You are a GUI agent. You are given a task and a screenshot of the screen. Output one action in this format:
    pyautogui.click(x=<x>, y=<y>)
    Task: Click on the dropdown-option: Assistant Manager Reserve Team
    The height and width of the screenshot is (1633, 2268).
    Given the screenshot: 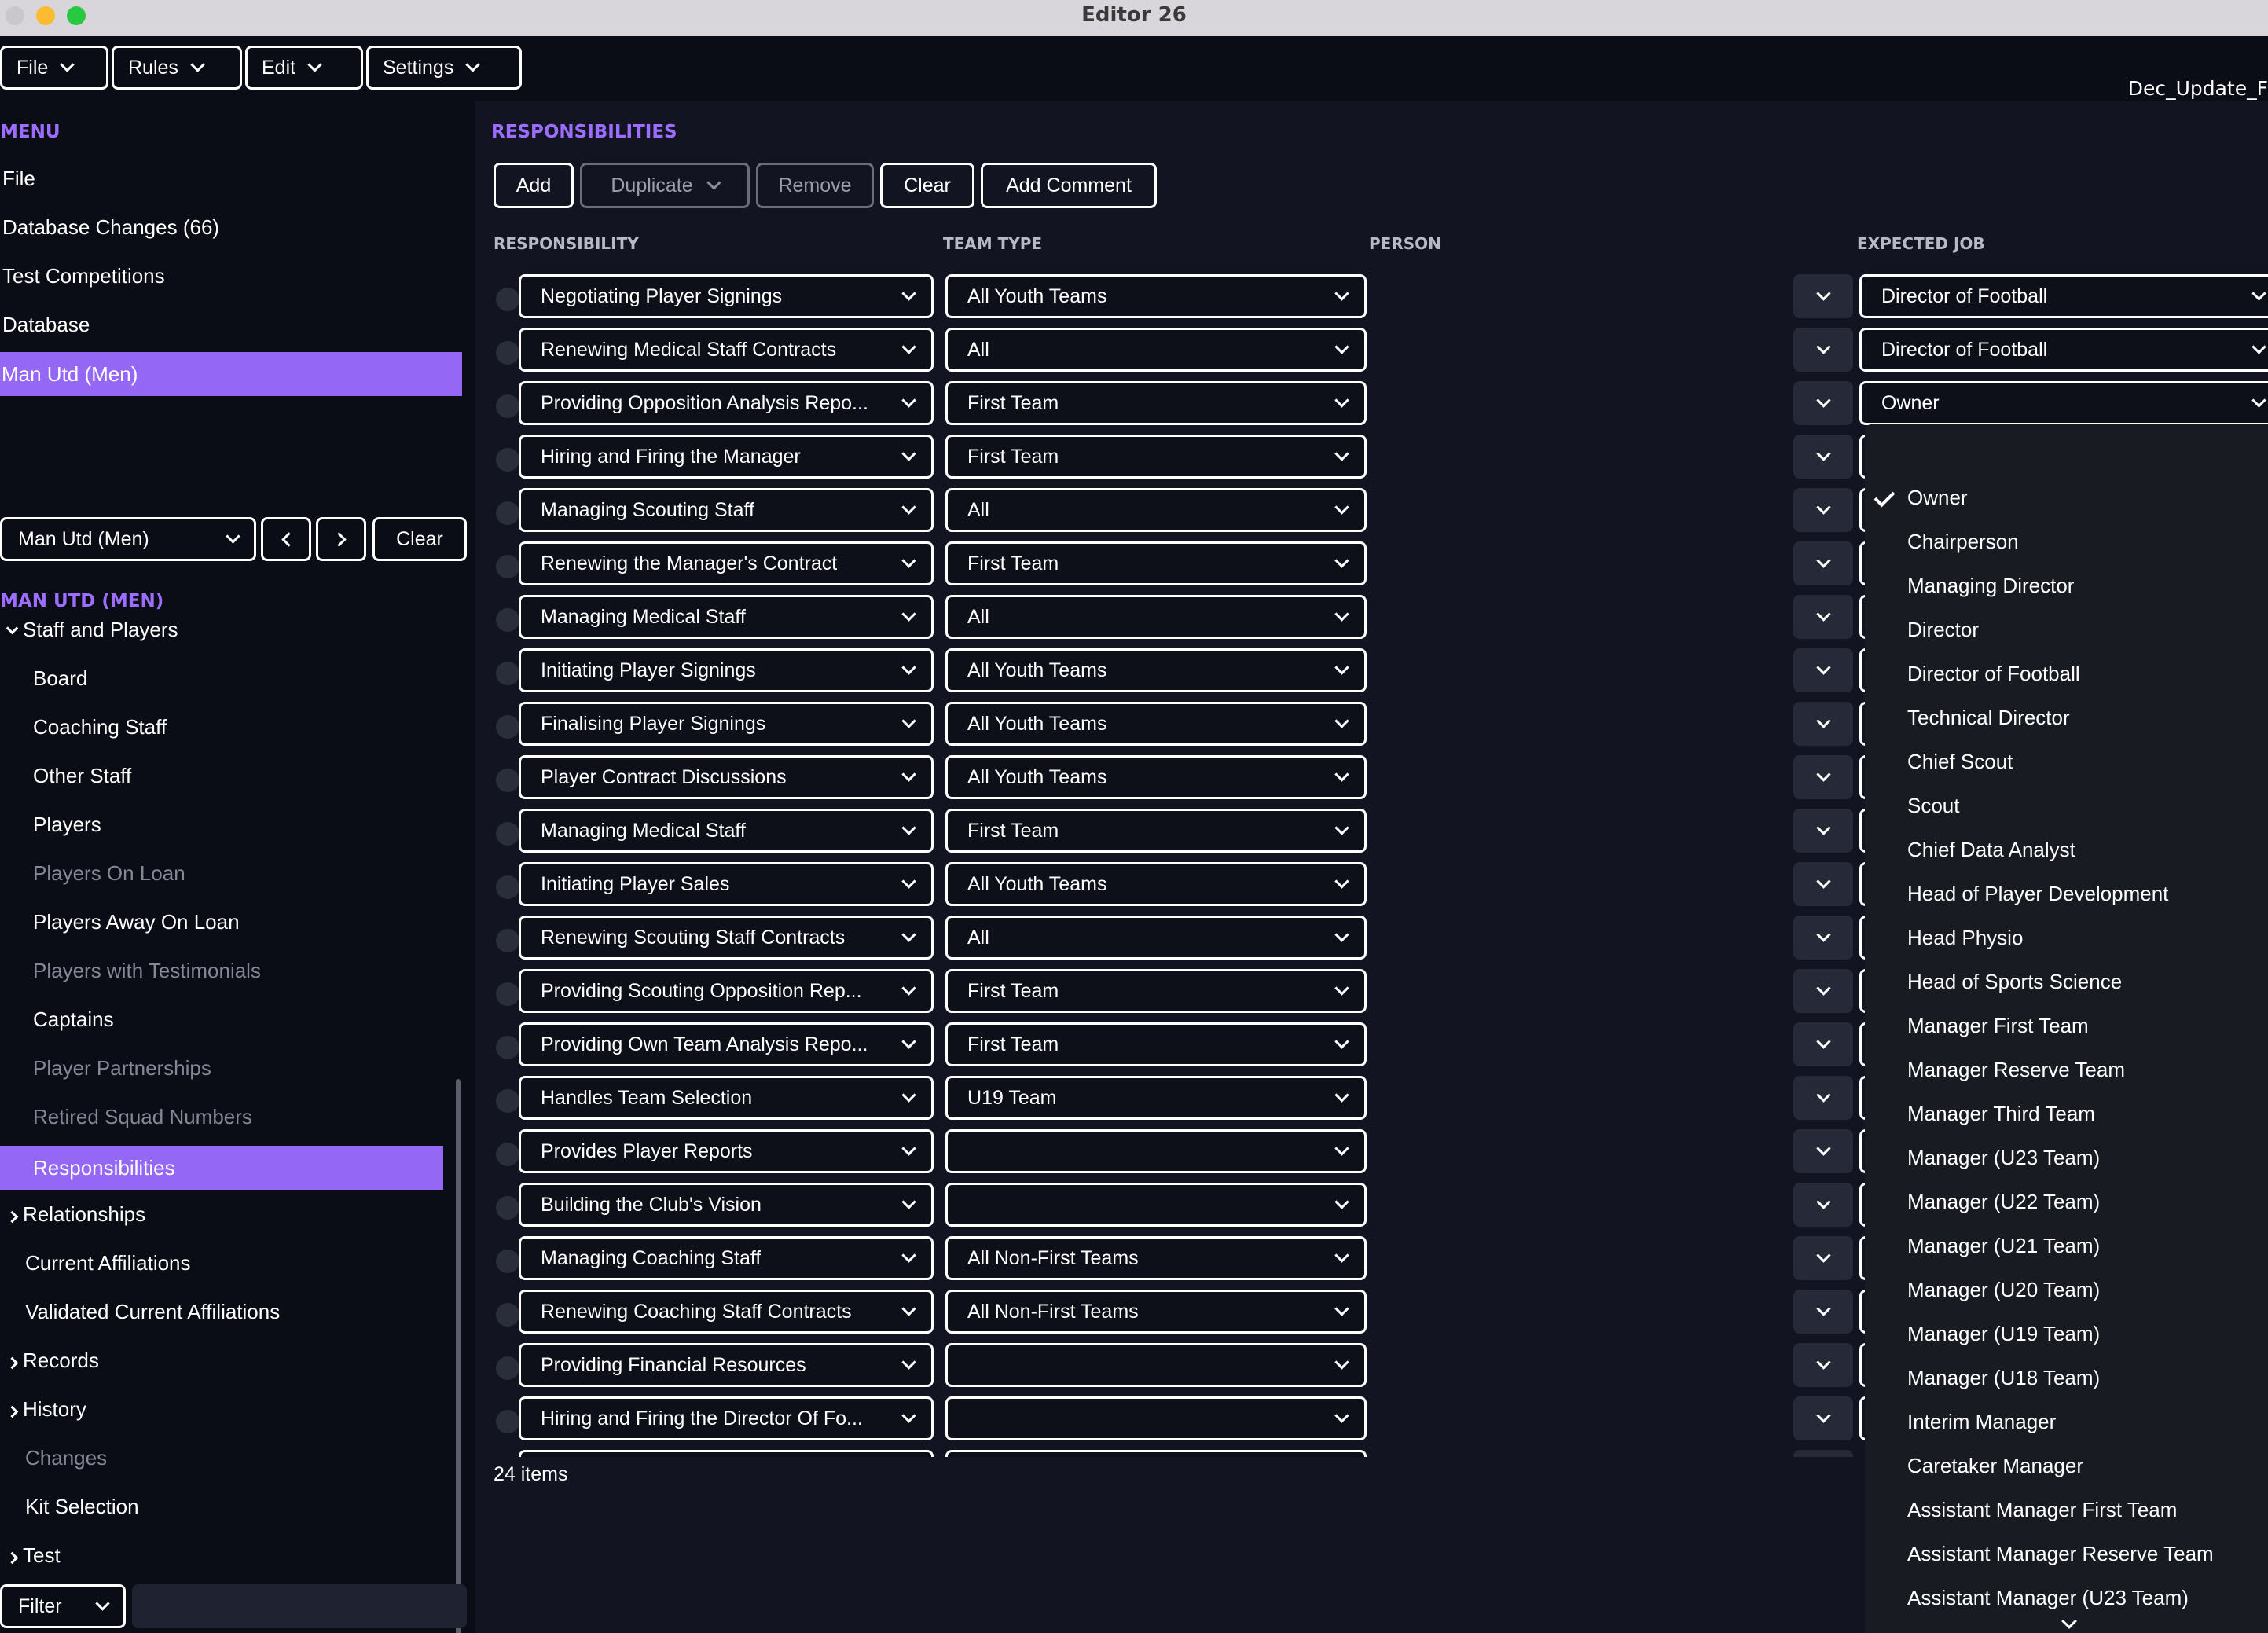 What is the action you would take?
    pyautogui.click(x=2060, y=1554)
    